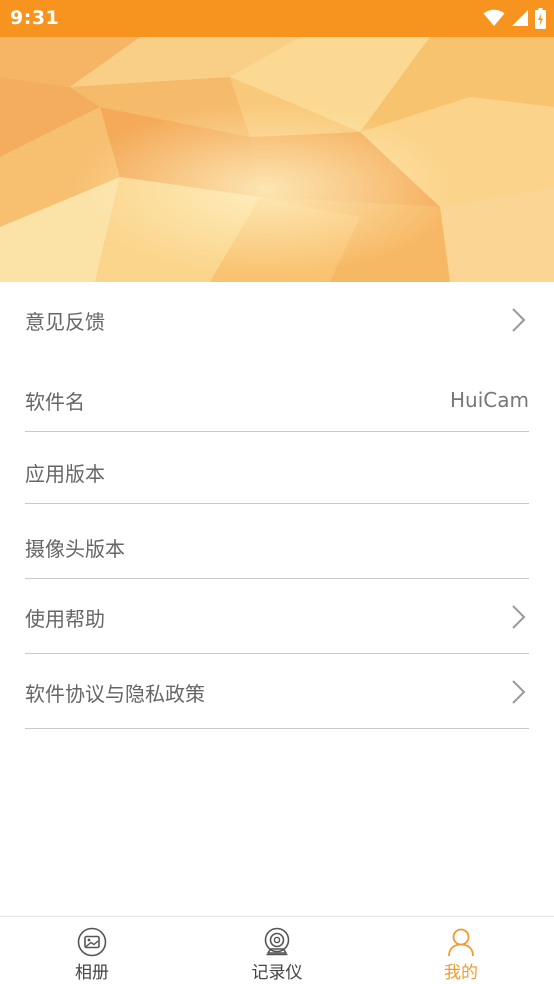 Image resolution: width=554 pixels, height=984 pixels. Describe the element at coordinates (489, 400) in the screenshot. I see `software-name-value: HuiCam` at that location.